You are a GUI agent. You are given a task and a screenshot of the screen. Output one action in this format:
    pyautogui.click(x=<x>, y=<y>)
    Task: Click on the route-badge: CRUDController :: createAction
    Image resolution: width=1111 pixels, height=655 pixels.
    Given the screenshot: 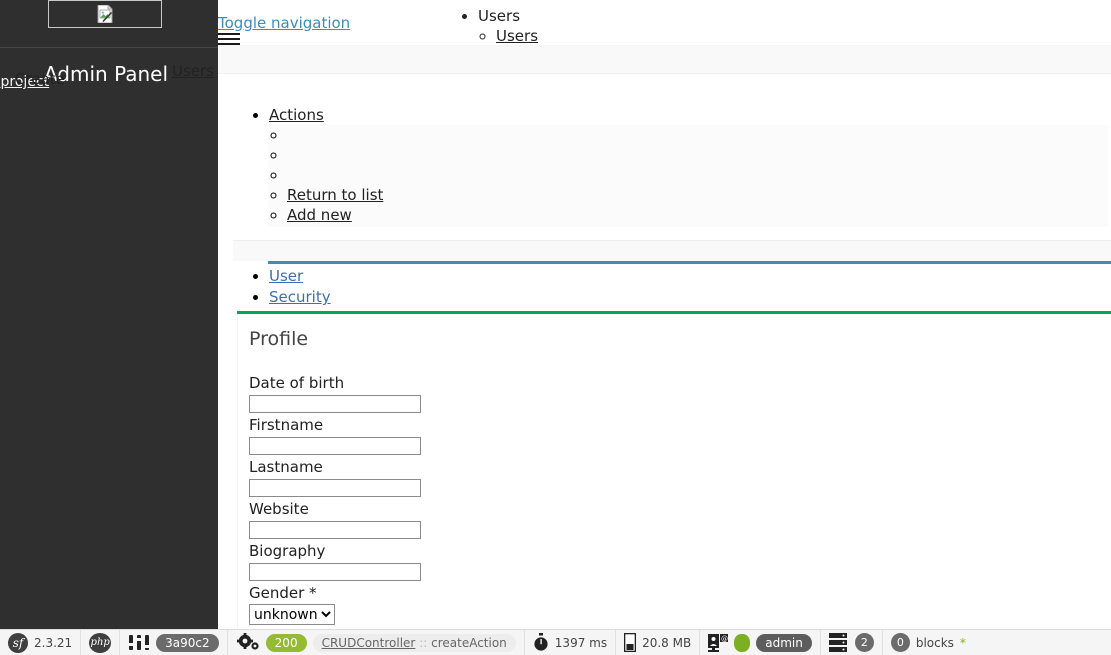 What is the action you would take?
    pyautogui.click(x=414, y=642)
    